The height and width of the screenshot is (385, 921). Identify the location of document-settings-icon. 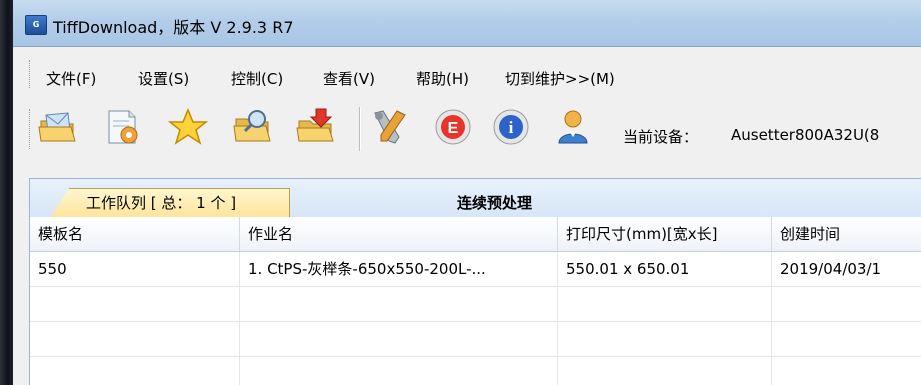
(123, 127).